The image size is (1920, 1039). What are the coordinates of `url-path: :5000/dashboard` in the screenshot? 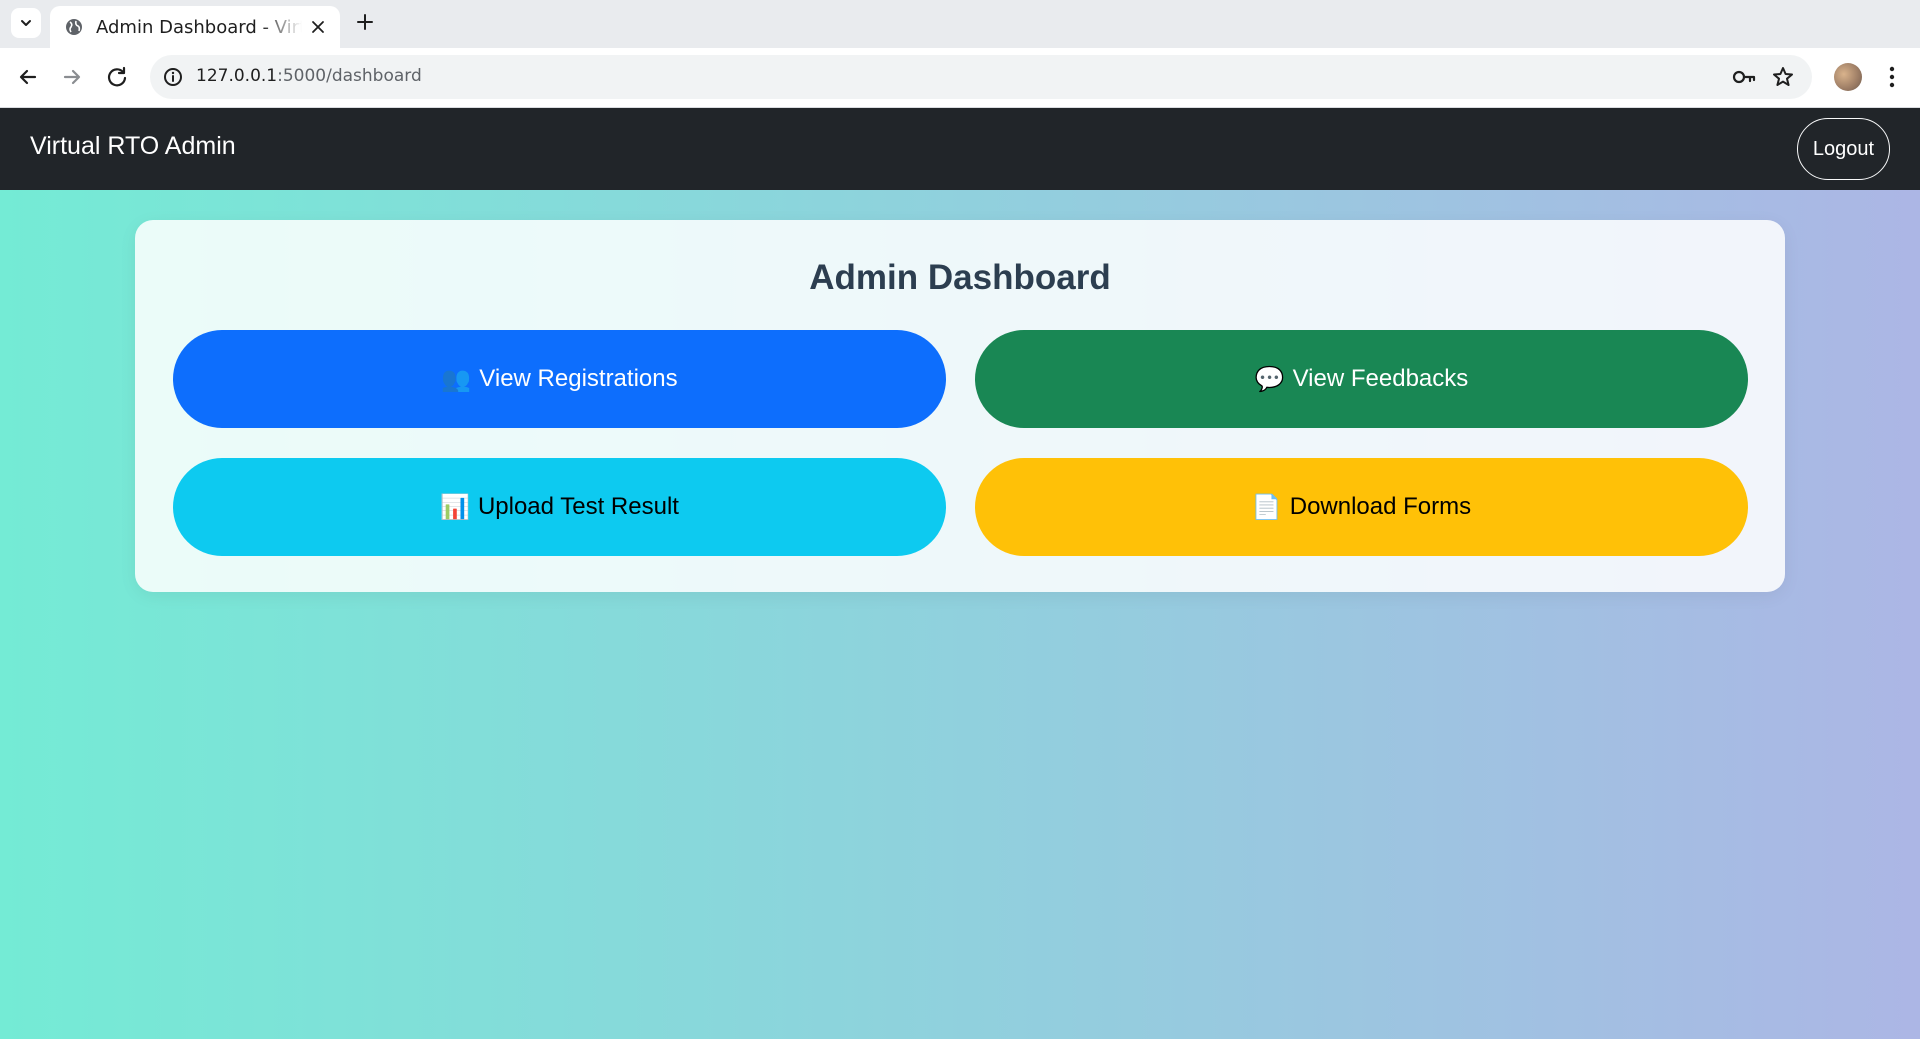 It's located at (349, 76).